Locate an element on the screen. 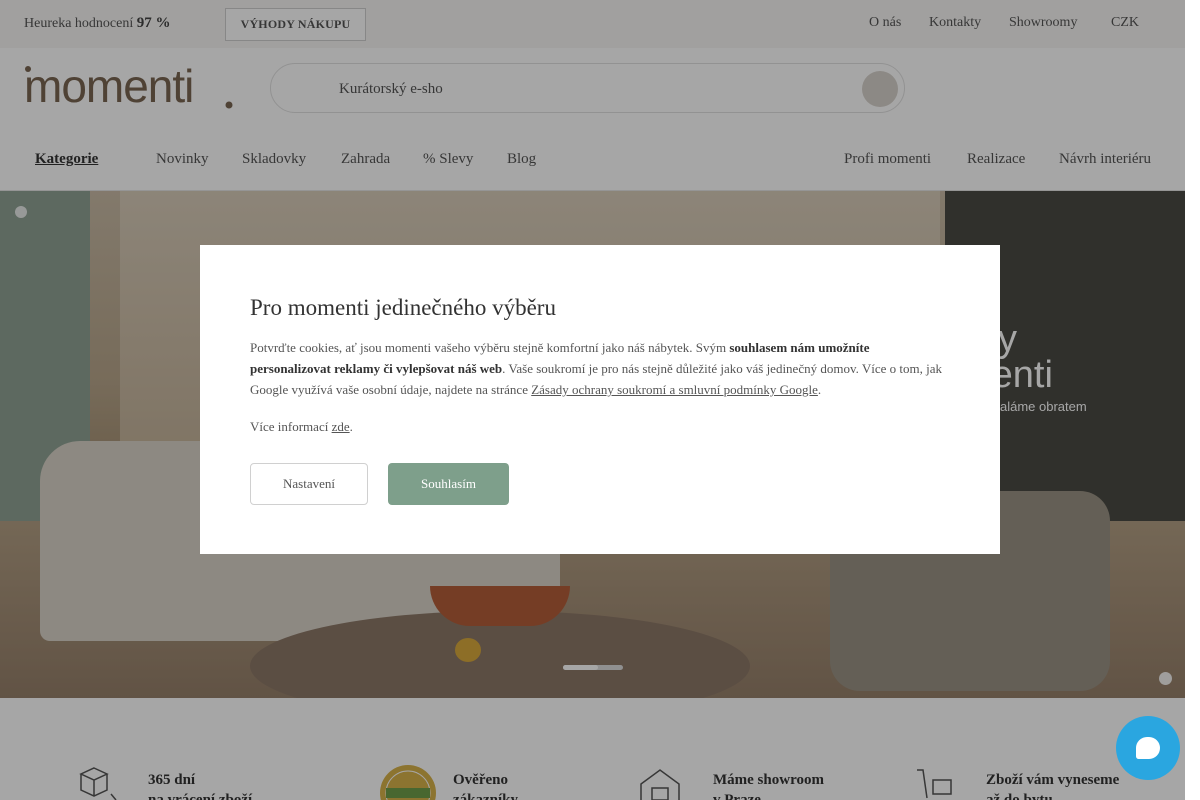  cookie-dialog-title: Pro momenti jedinečného výběru is located at coordinates (403, 307).